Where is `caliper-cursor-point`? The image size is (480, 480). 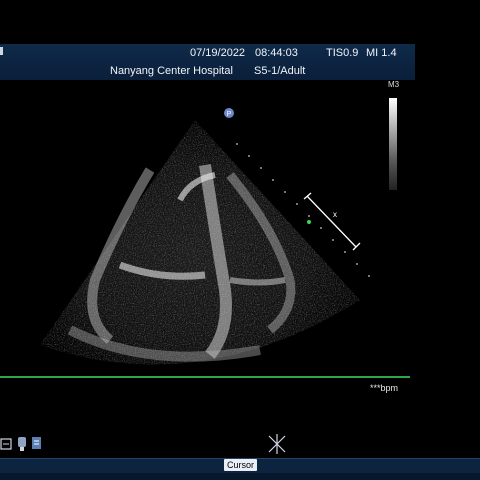 caliper-cursor-point is located at coordinates (309, 222).